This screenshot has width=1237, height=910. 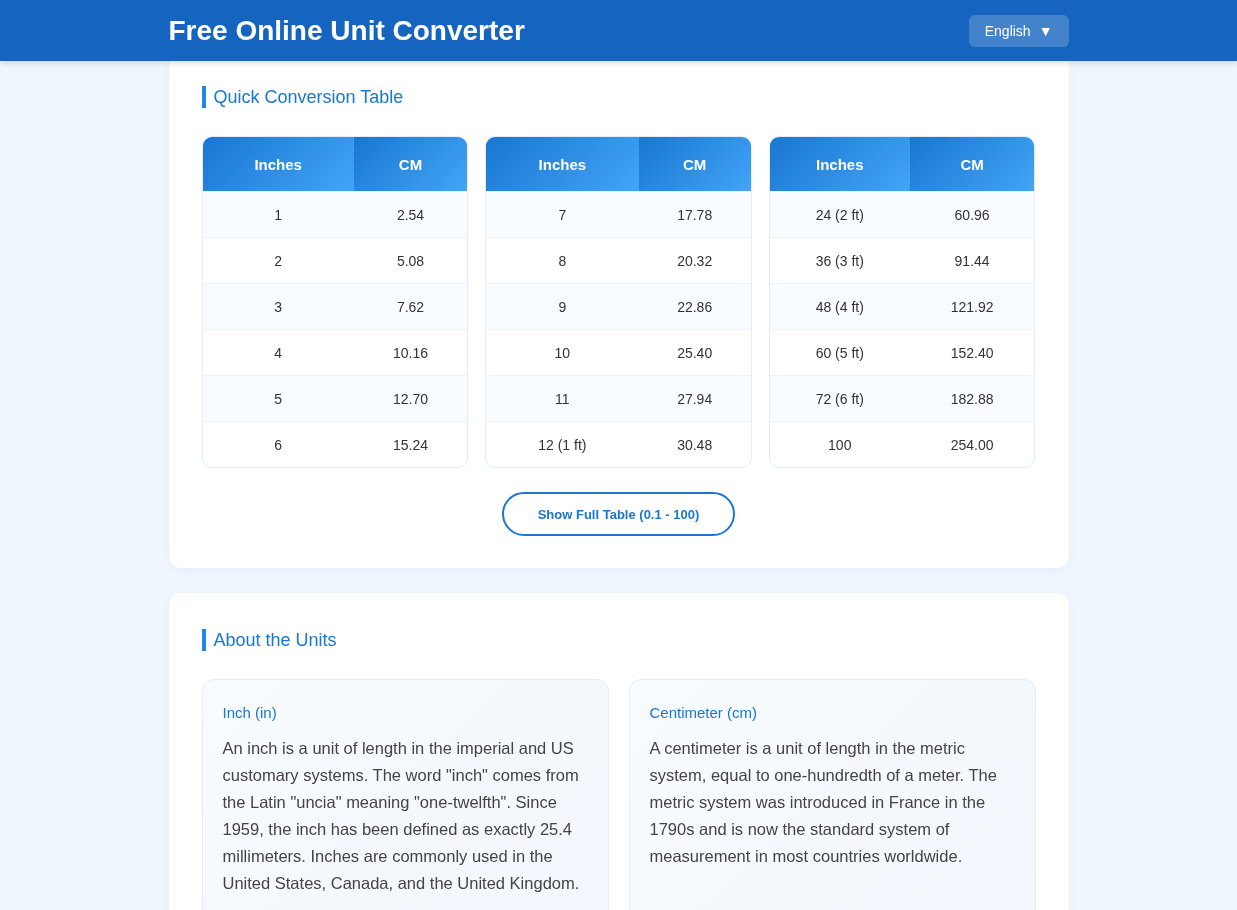 What do you see at coordinates (694, 444) in the screenshot?
I see `table-cell: 30.48` at bounding box center [694, 444].